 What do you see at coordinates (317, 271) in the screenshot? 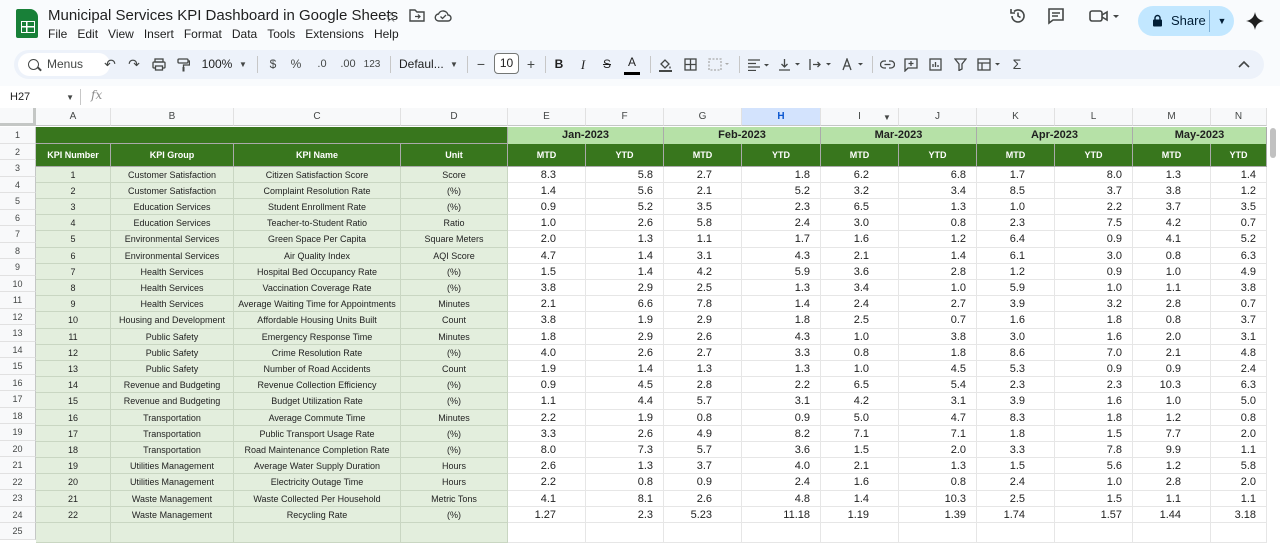
I see `kpi-name-cell: Hospital Bed Occupancy Rate` at bounding box center [317, 271].